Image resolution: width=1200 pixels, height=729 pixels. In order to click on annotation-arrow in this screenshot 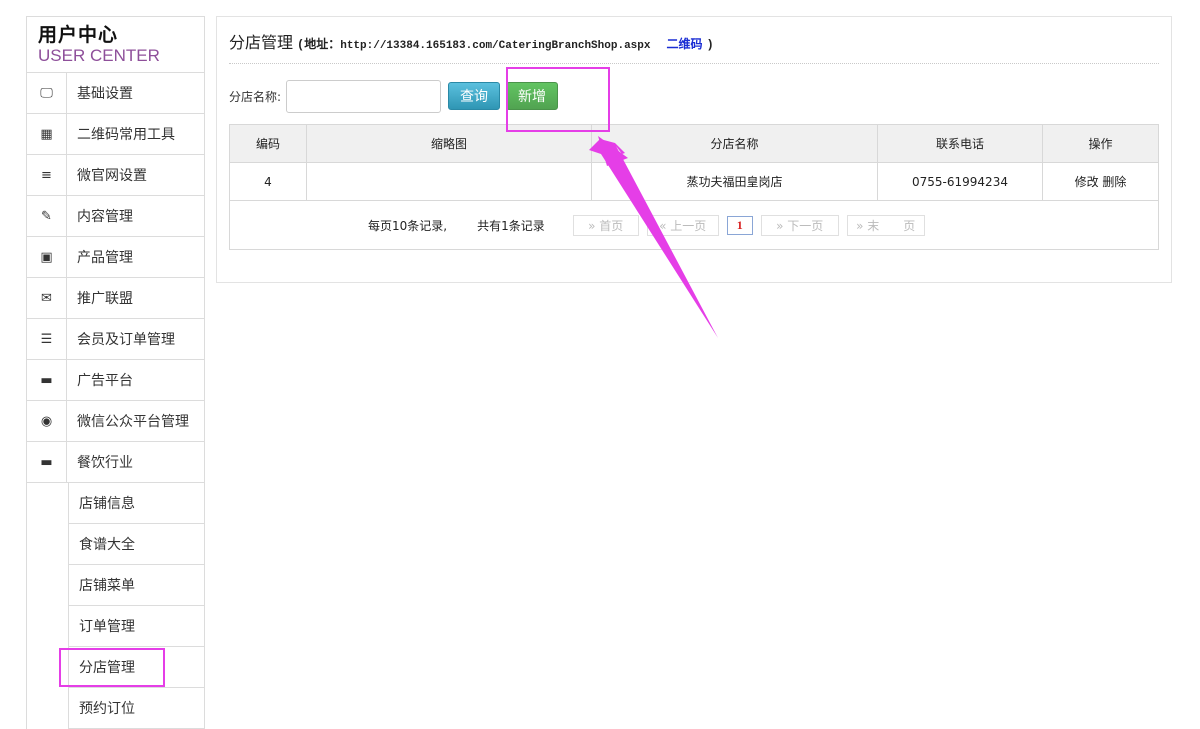, I will do `click(653, 237)`.